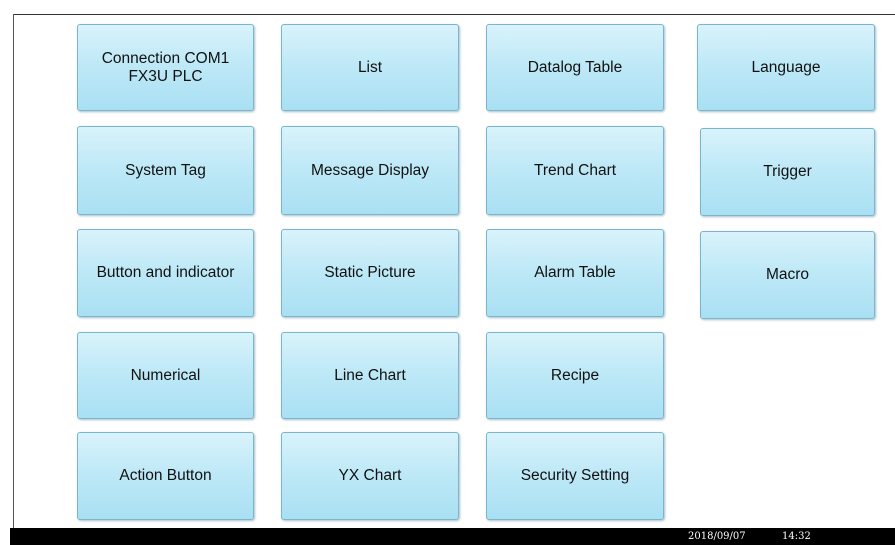 This screenshot has width=895, height=545. I want to click on line-chart-label: Line Chart, so click(370, 375).